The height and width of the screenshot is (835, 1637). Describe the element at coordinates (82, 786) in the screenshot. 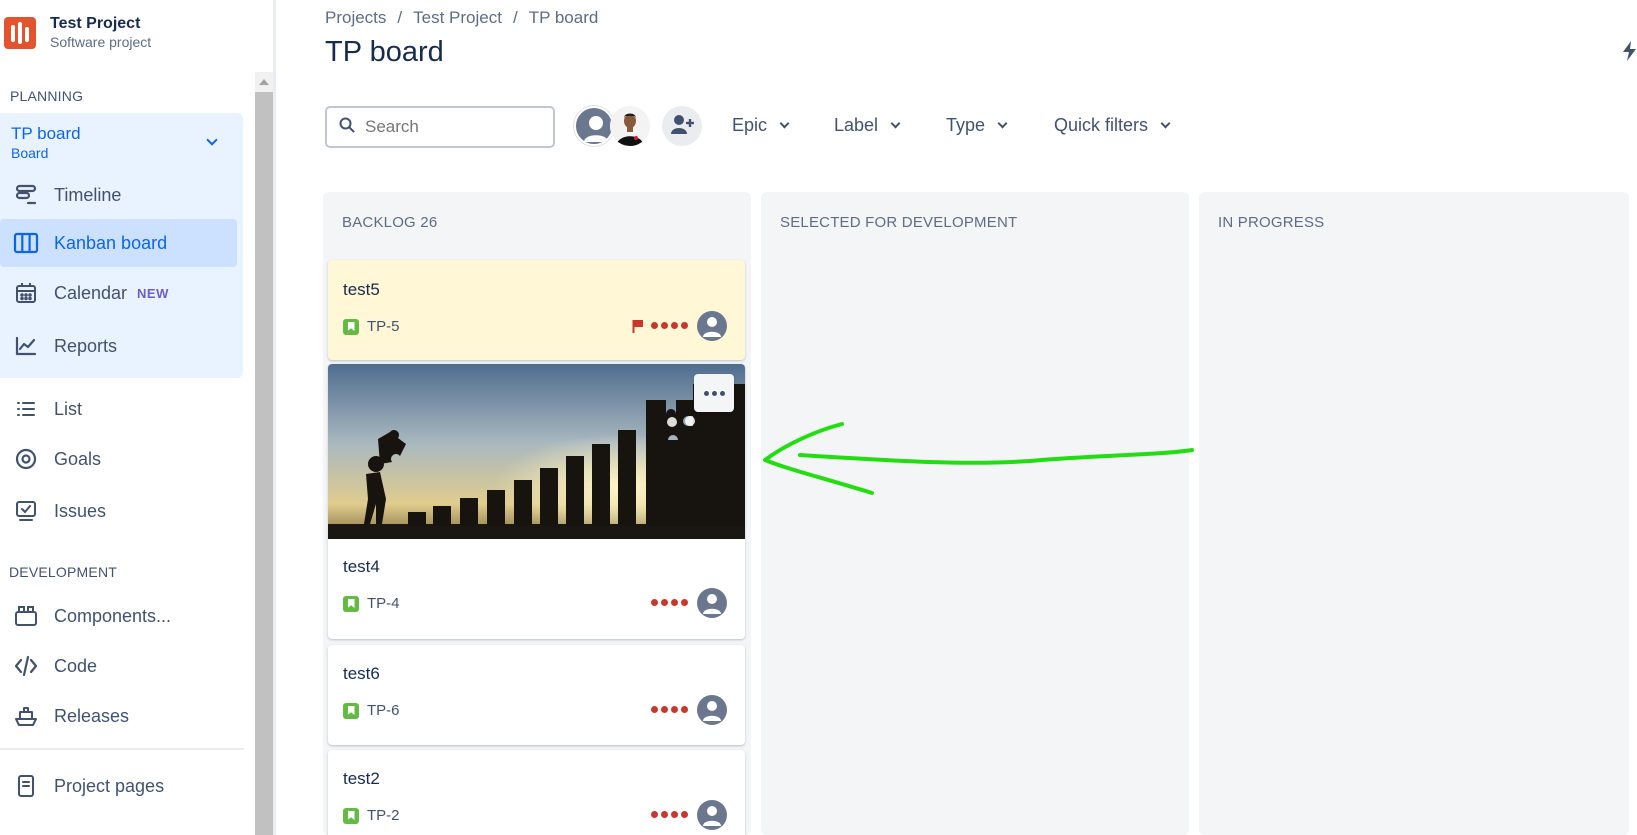

I see `sidebar-item-project-pages: Project pages` at that location.